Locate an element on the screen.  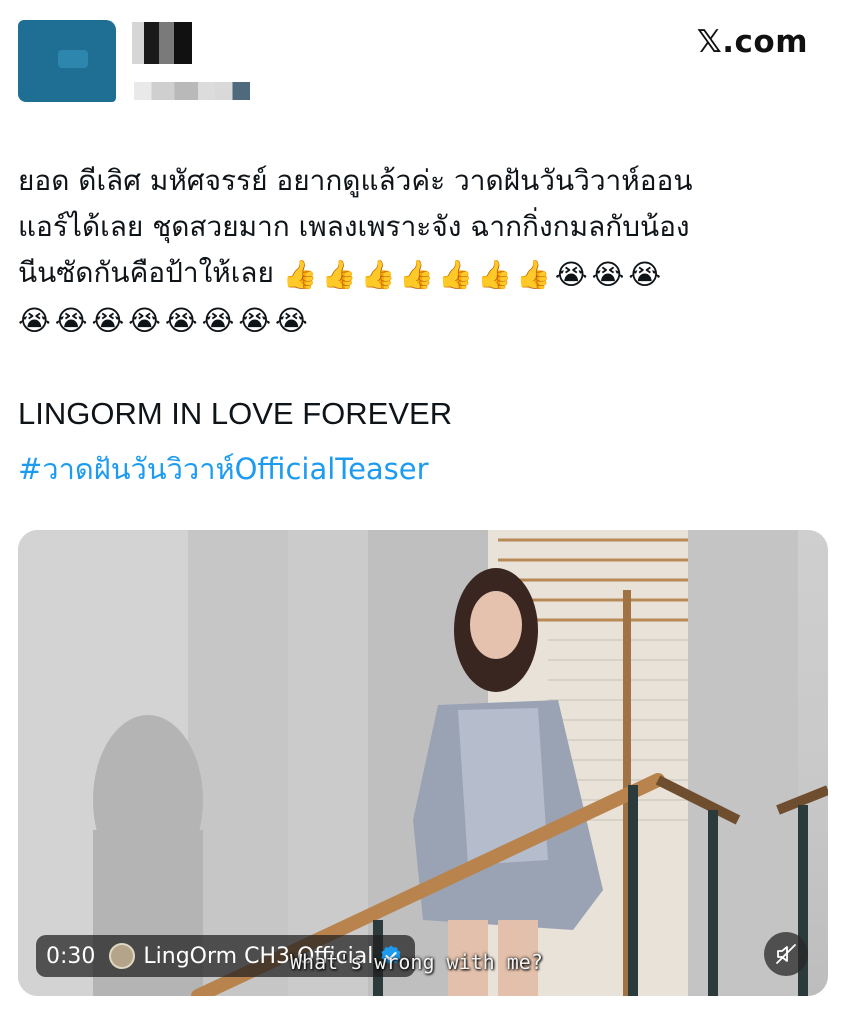
post-text-line: 😭 😭 😭 😭 😭 😭 😭 😭 is located at coordinates (418, 319).